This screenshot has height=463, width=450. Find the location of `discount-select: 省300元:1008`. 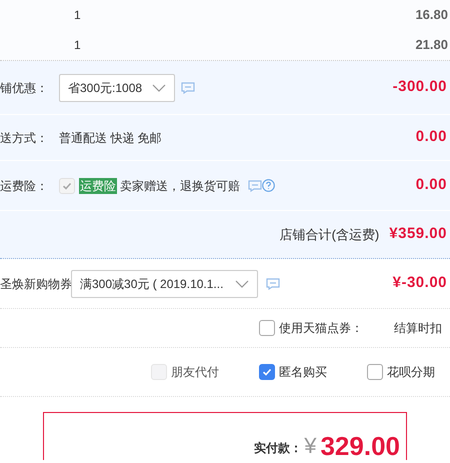

discount-select: 省300元:1008 is located at coordinates (117, 88).